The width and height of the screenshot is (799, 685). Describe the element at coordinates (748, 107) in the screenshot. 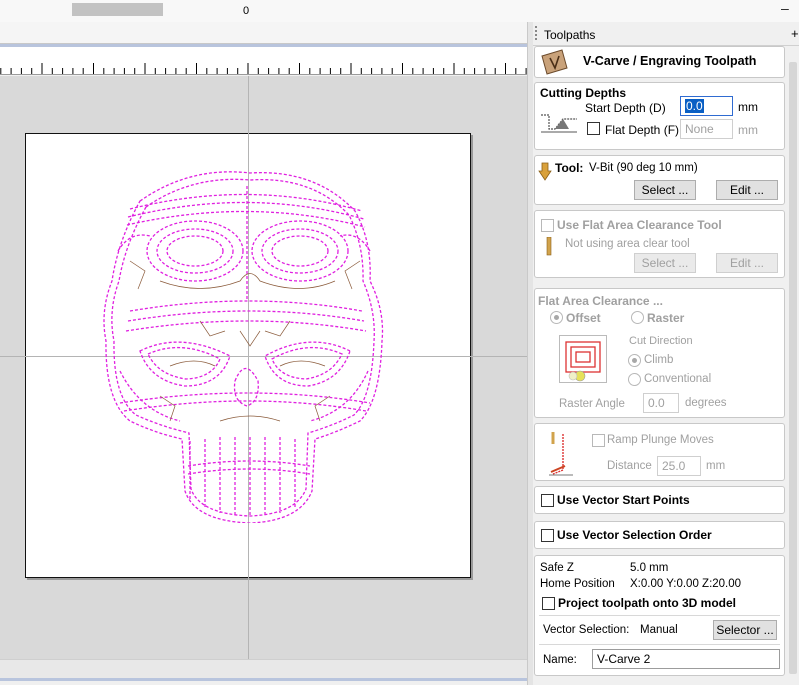

I see `start-depth-unit: mm` at that location.